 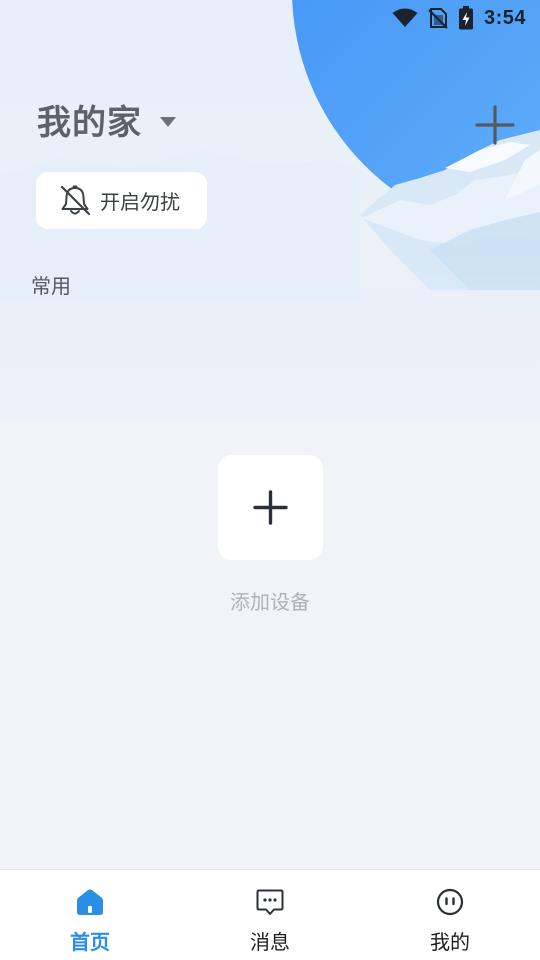 I want to click on nav-label-home: 首页, so click(x=90, y=942).